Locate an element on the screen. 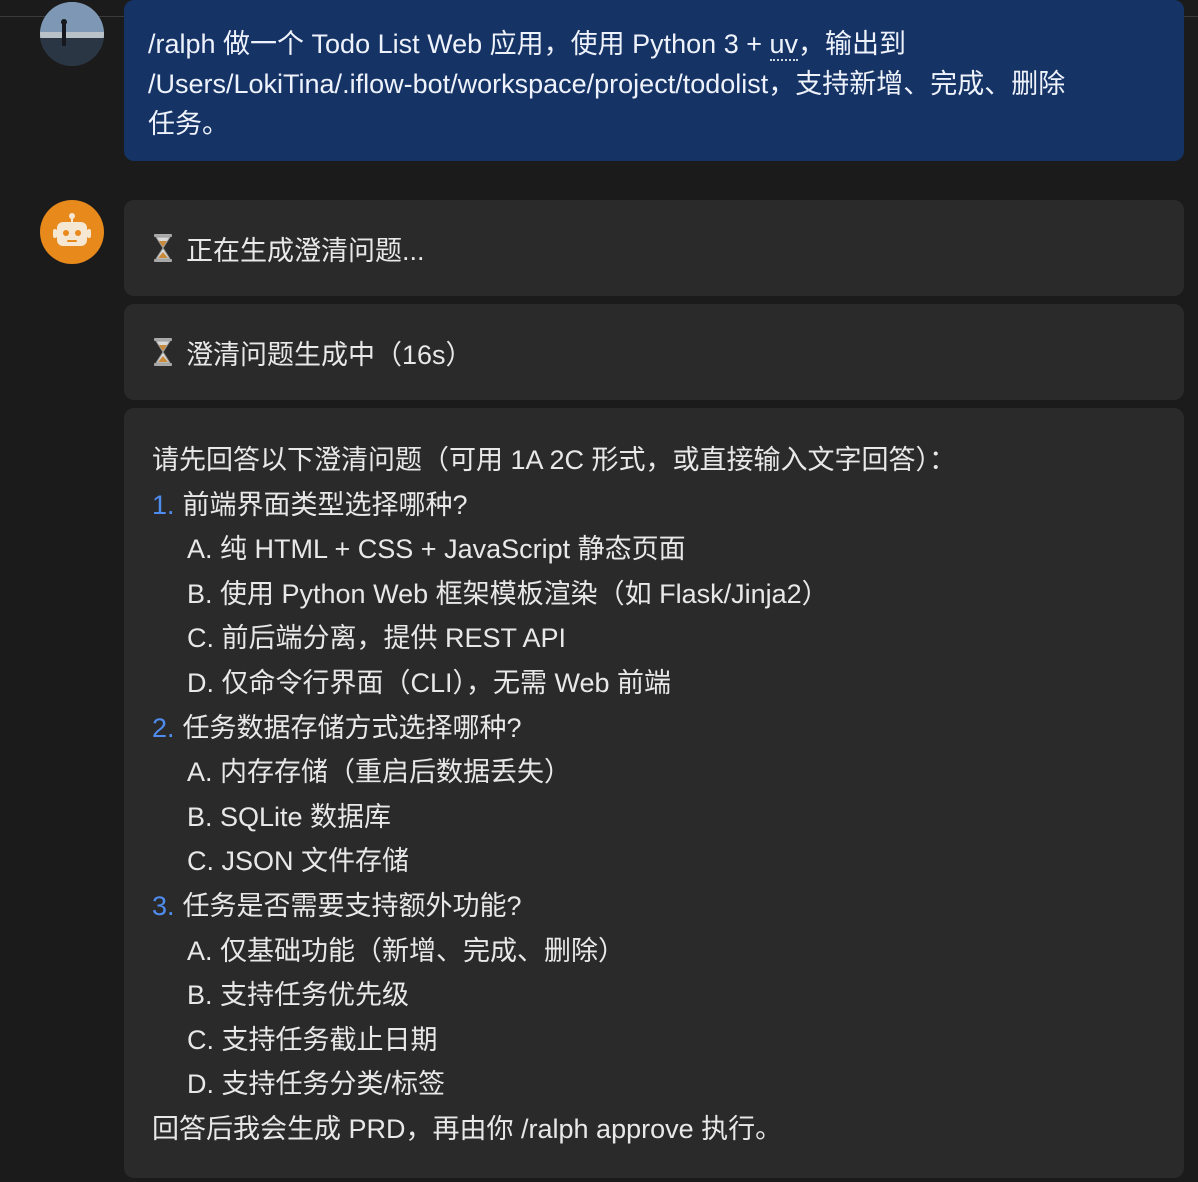 The width and height of the screenshot is (1198, 1182). question-1: 1. 前端界面类型选择哪种? is located at coordinates (654, 505).